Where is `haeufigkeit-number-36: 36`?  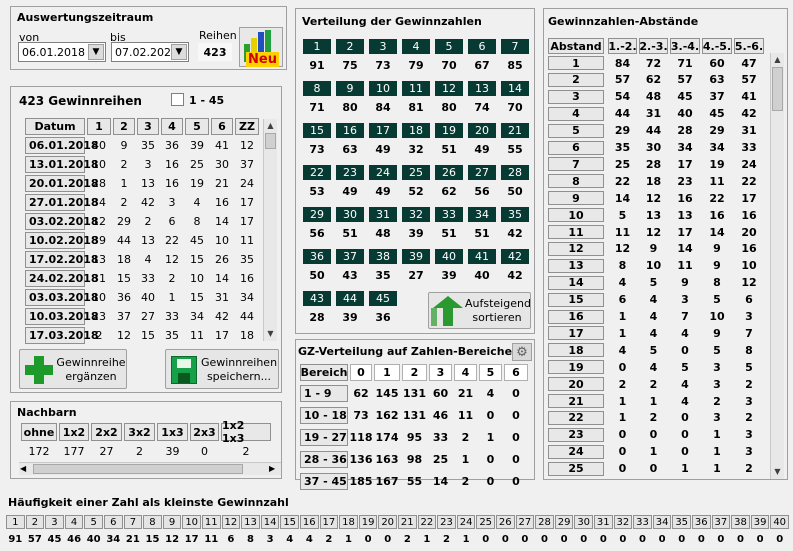 haeufigkeit-number-36: 36 is located at coordinates (701, 522).